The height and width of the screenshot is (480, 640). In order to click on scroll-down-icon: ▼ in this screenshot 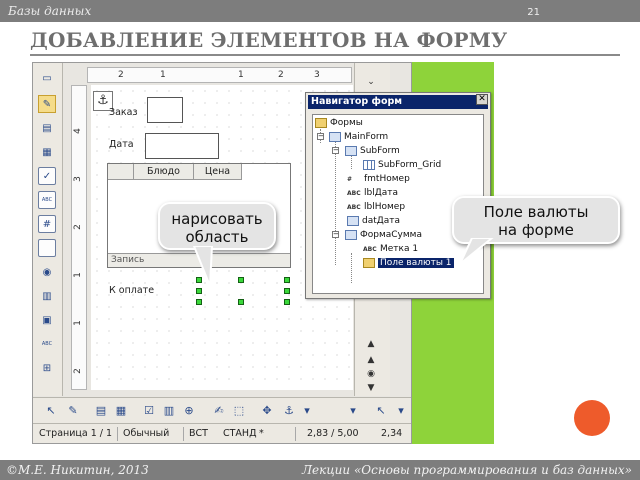, I will do `click(371, 390)`.